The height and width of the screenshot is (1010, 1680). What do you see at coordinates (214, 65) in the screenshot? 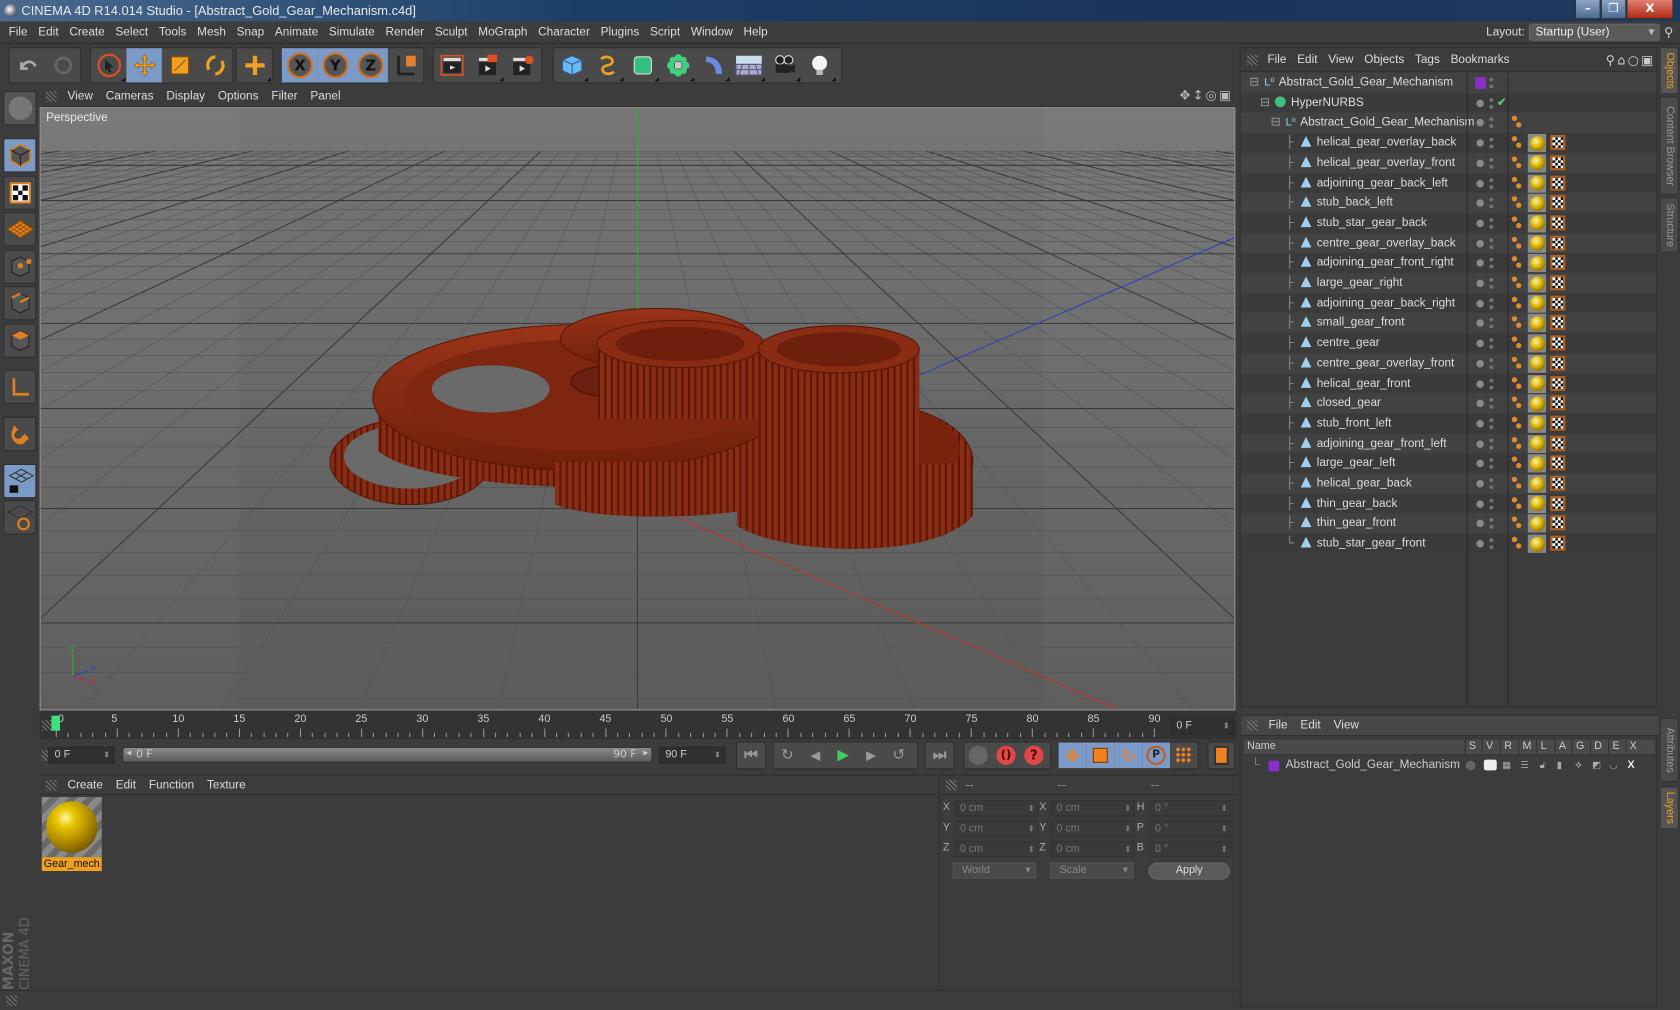
I see `rotate-button` at bounding box center [214, 65].